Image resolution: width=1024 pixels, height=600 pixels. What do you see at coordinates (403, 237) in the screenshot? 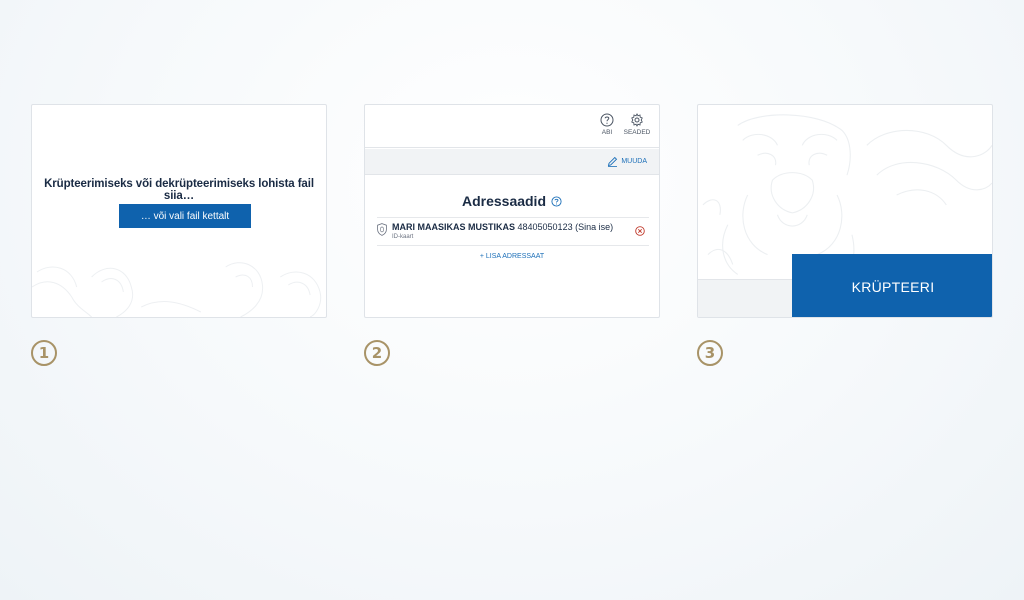
I see `recipient-type: ID-kaart` at bounding box center [403, 237].